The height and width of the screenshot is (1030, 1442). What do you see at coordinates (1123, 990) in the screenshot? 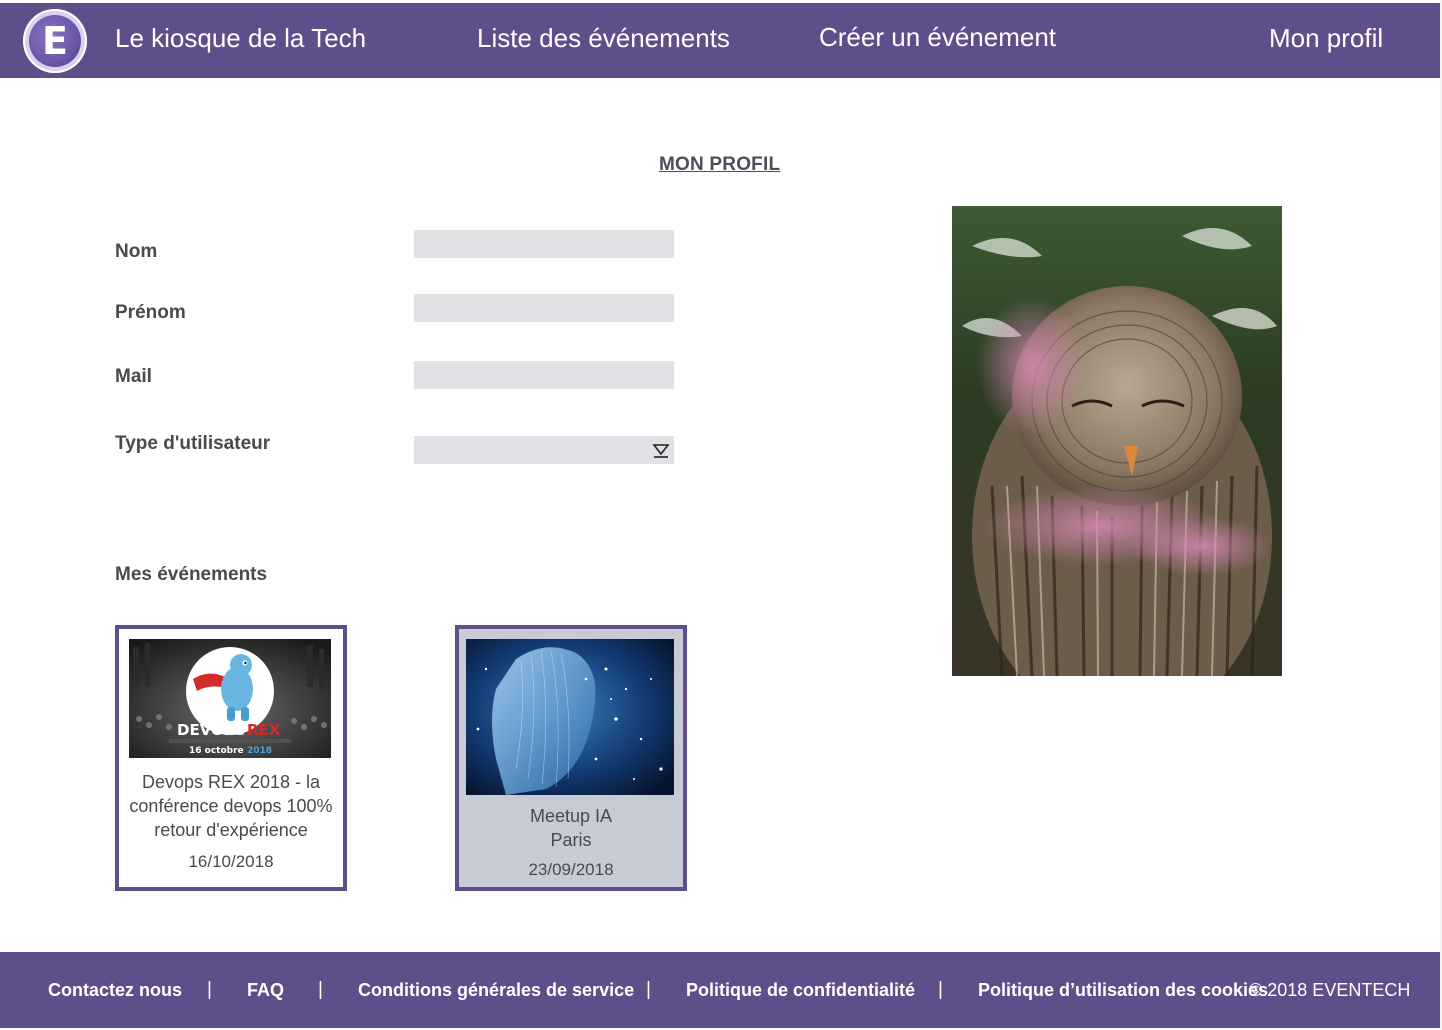
I see `footer-cookies-link: Politique d’utilisation des cookies` at bounding box center [1123, 990].